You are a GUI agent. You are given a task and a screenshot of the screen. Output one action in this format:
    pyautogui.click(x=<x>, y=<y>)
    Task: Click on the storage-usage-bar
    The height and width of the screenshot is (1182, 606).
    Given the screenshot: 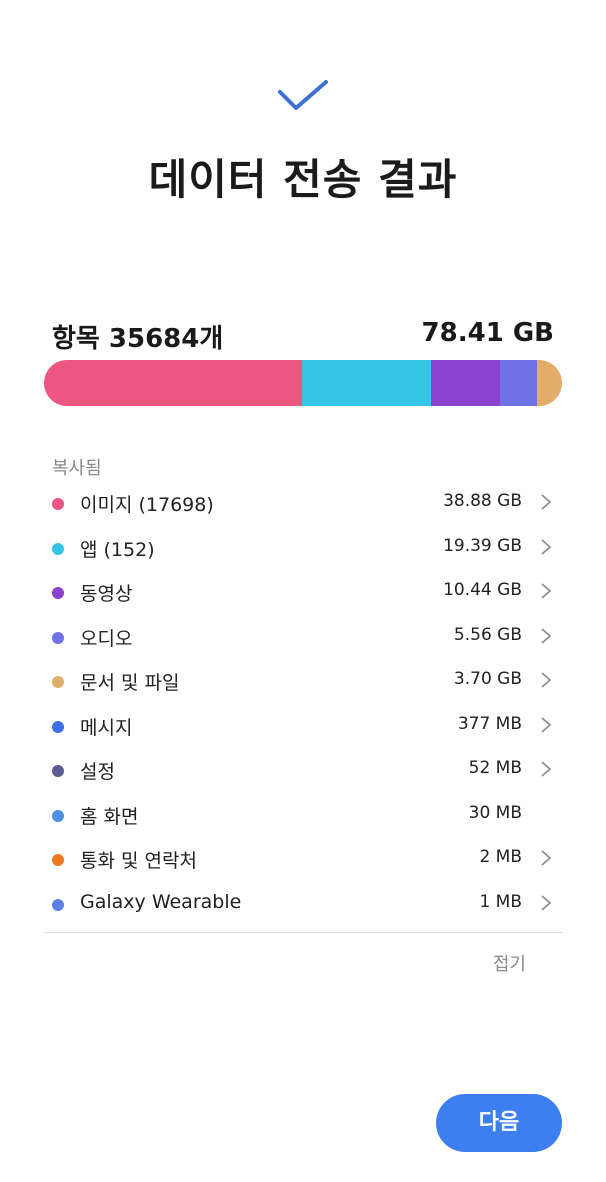 What is the action you would take?
    pyautogui.click(x=303, y=383)
    